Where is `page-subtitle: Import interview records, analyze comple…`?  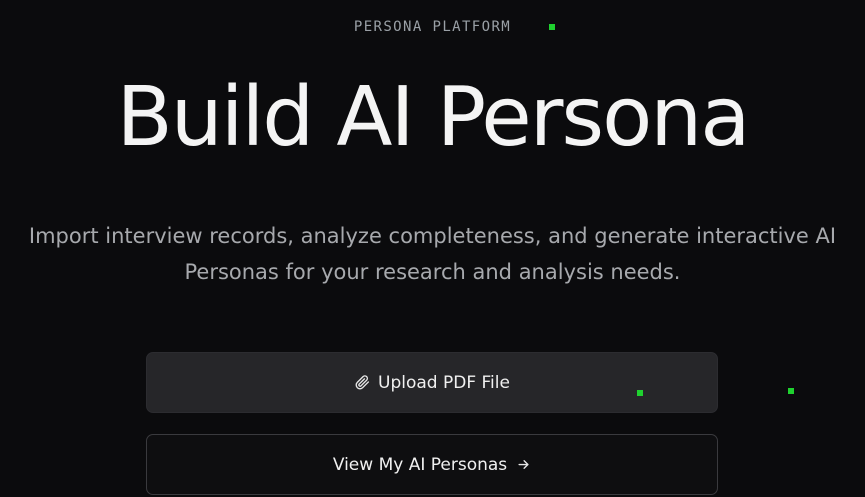
page-subtitle: Import interview records, analyze comple… is located at coordinates (432, 254).